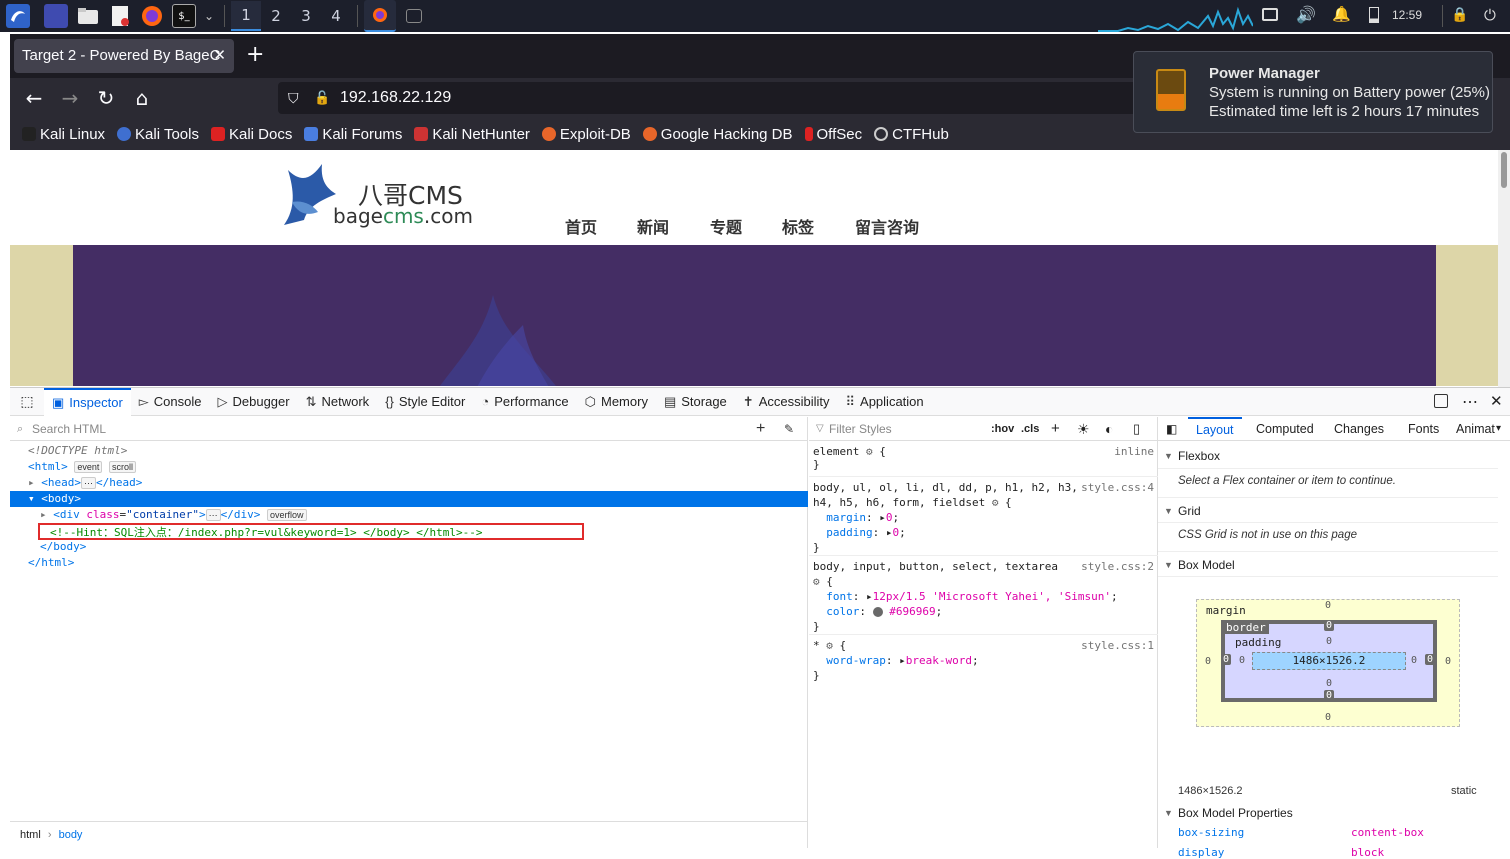 Image resolution: width=1510 pixels, height=859 pixels. I want to click on lock-insecure-icon: 🔓, so click(322, 98).